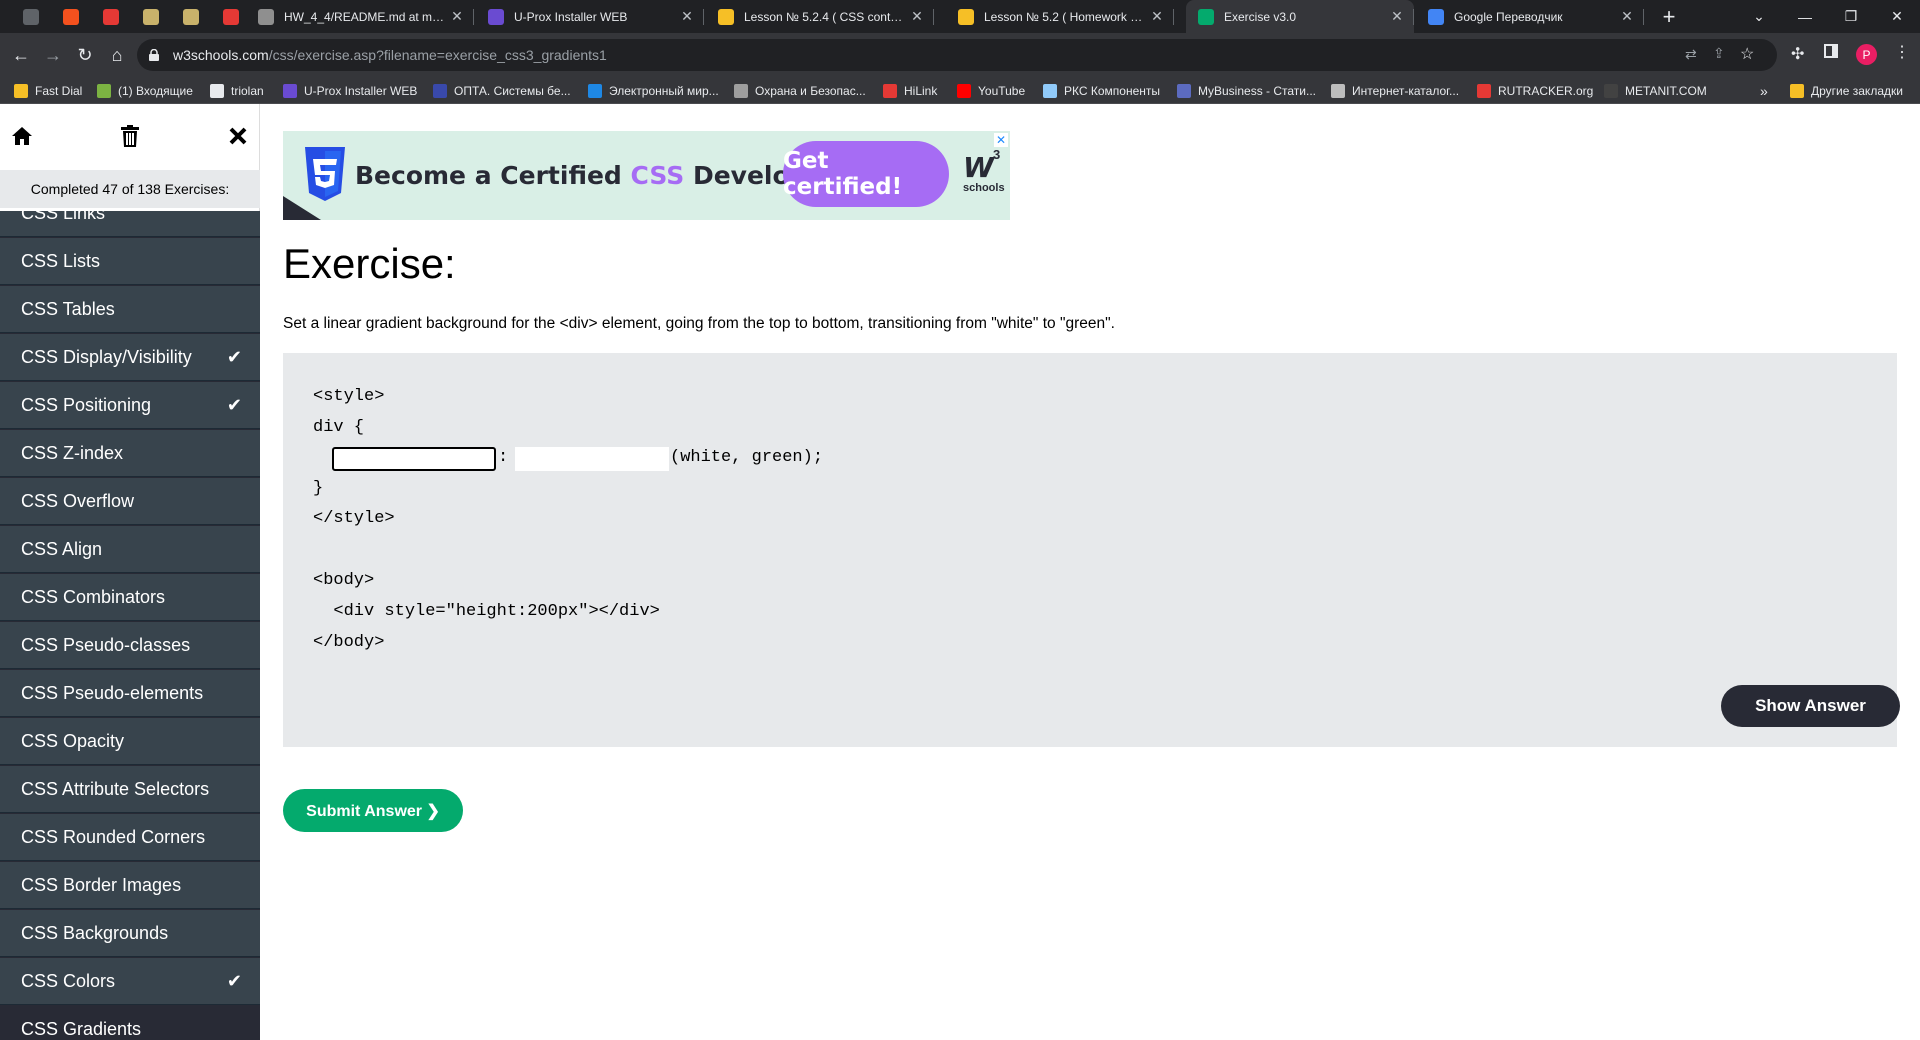 The width and height of the screenshot is (1920, 1040). Describe the element at coordinates (53, 55) in the screenshot. I see `forward-arrow-icon: →` at that location.